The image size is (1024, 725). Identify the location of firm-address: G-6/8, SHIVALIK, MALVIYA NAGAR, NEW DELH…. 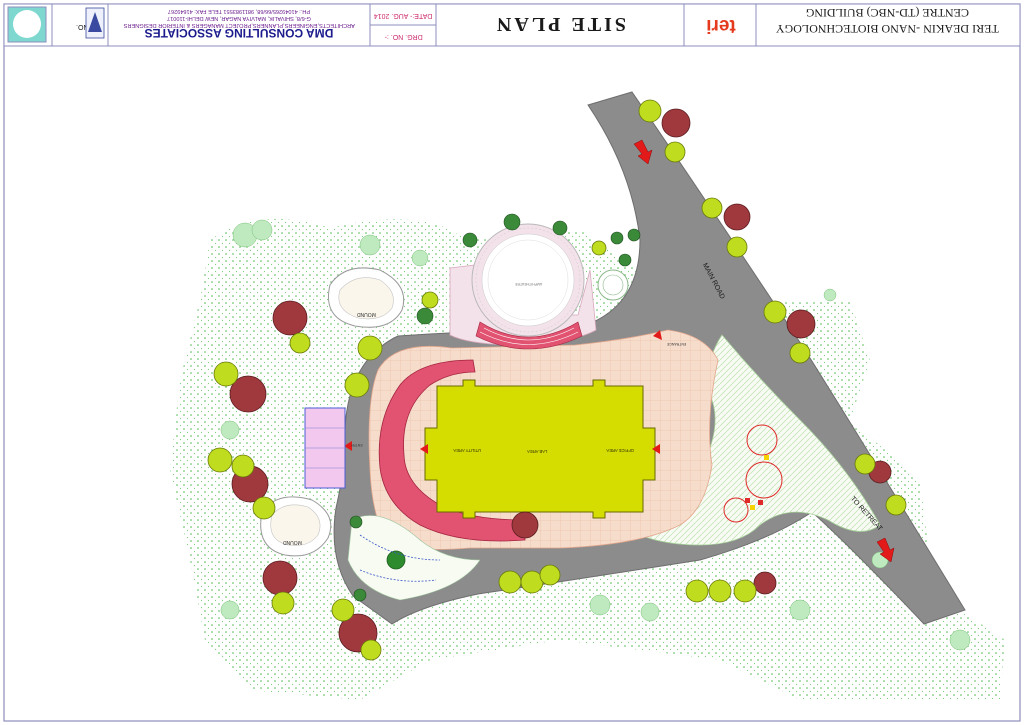
(239, 18).